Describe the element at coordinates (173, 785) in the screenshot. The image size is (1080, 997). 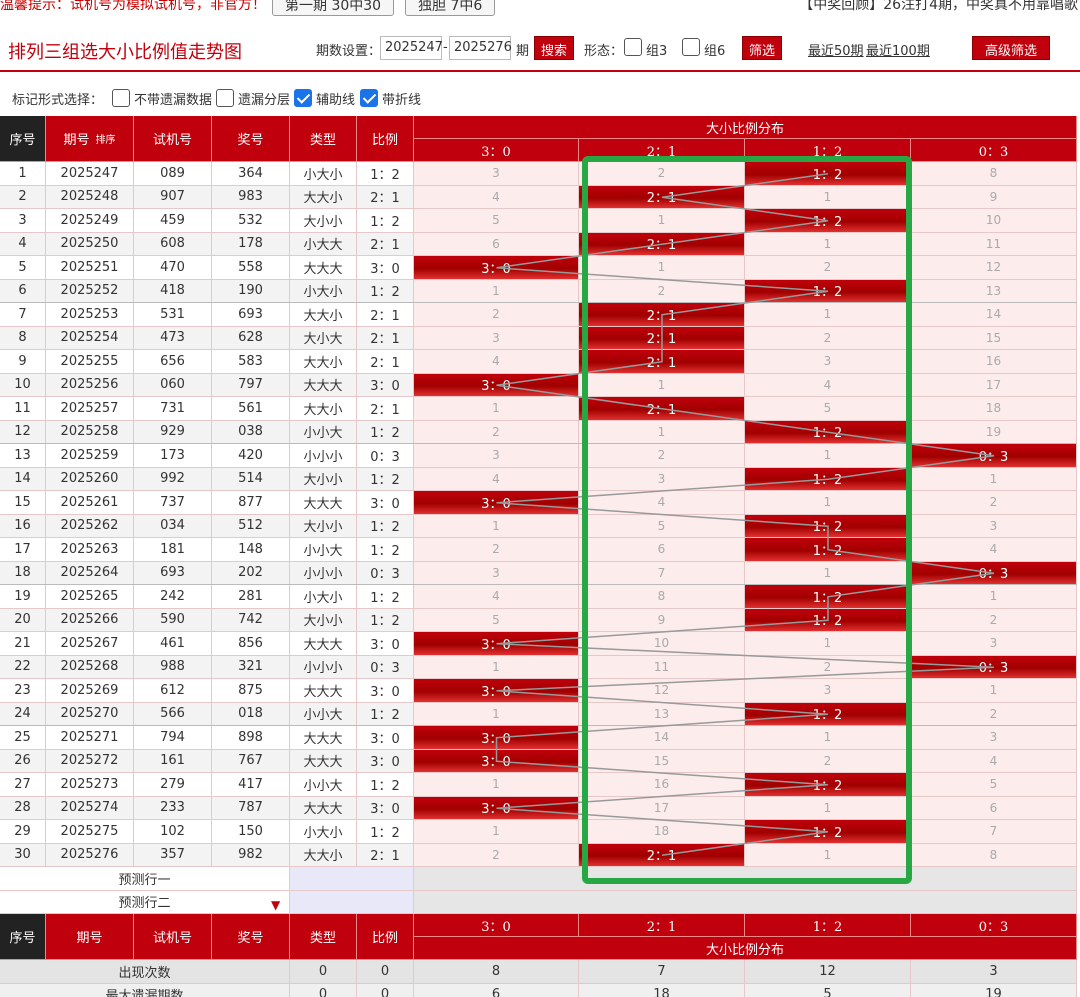
I see `row-trial: 279` at that location.